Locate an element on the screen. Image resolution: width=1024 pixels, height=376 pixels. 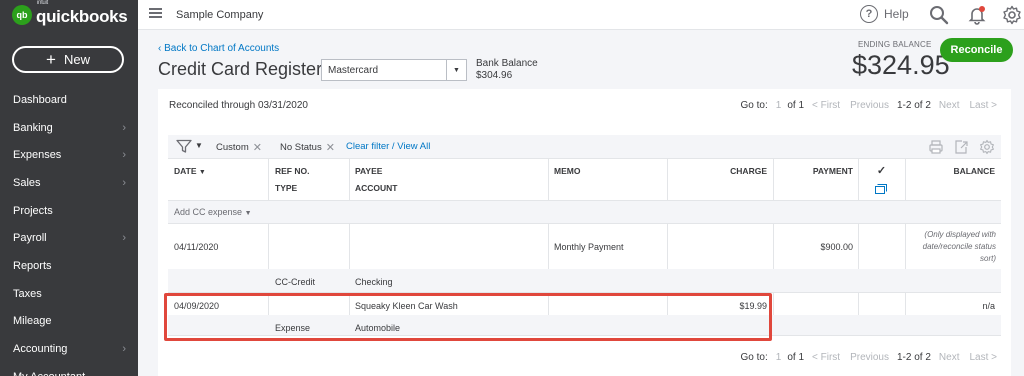
sidebar-item-mileage: Mileage is located at coordinates (69, 322).